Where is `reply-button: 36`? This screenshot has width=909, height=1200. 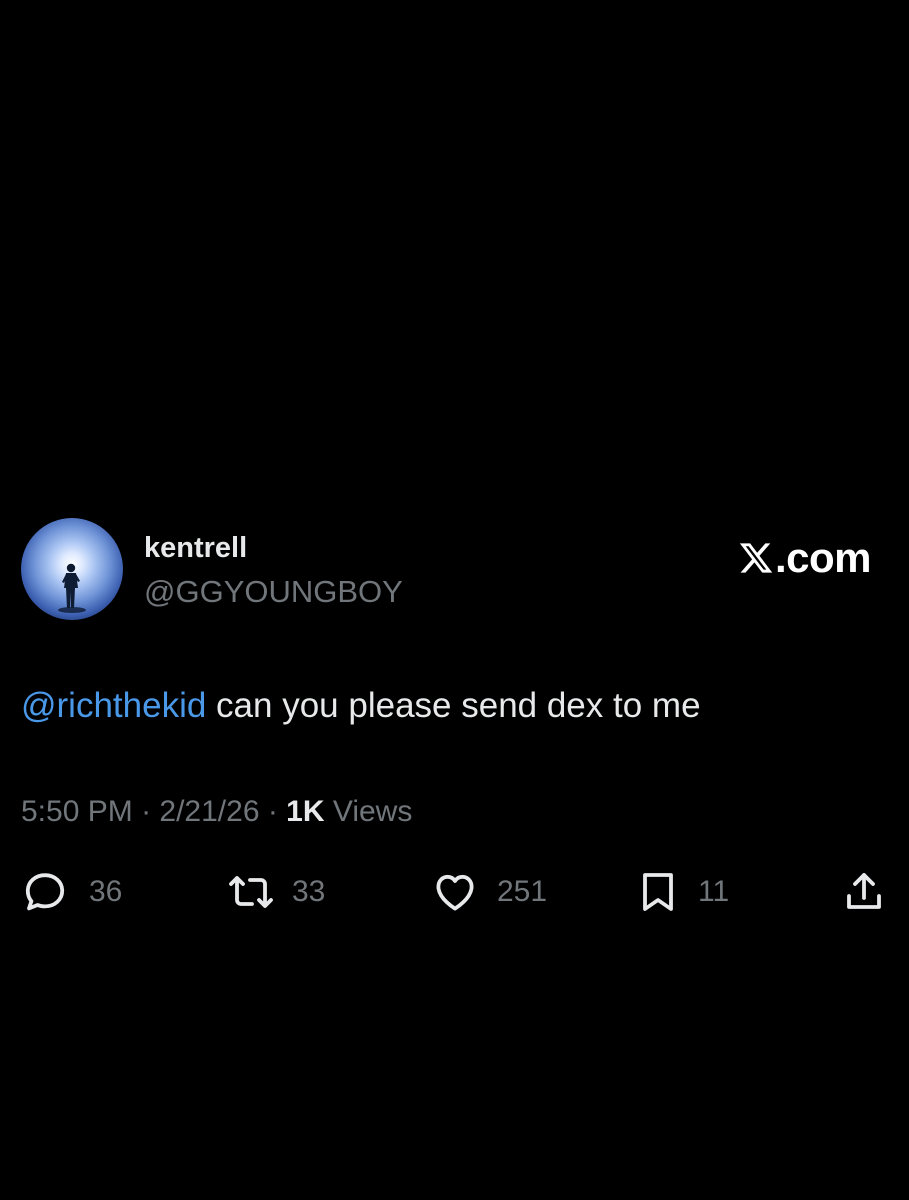 reply-button: 36 is located at coordinates (71, 892).